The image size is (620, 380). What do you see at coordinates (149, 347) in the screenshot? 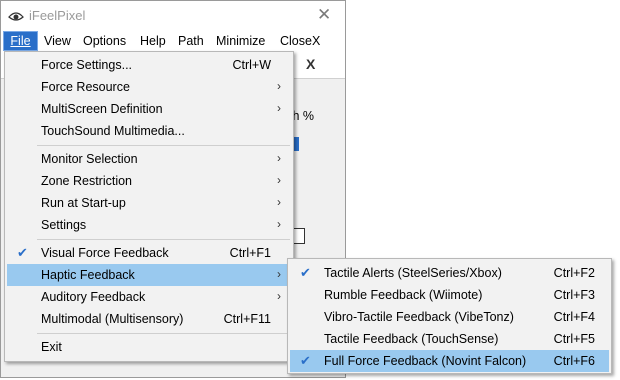
I see `menu-item-exit: Exit` at bounding box center [149, 347].